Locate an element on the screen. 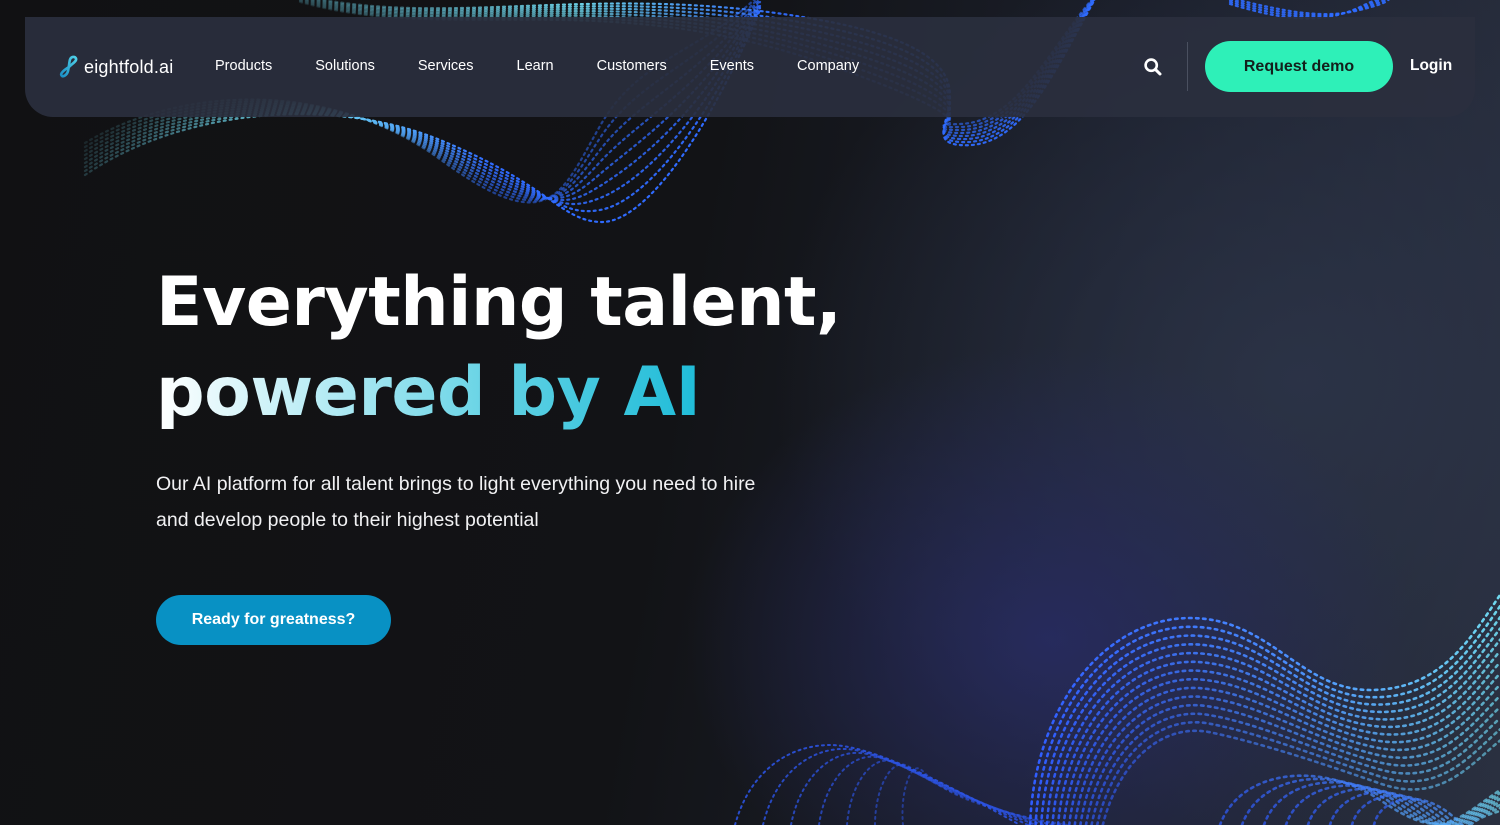  hero-title: Everything talent, powered by AI is located at coordinates (499, 348).